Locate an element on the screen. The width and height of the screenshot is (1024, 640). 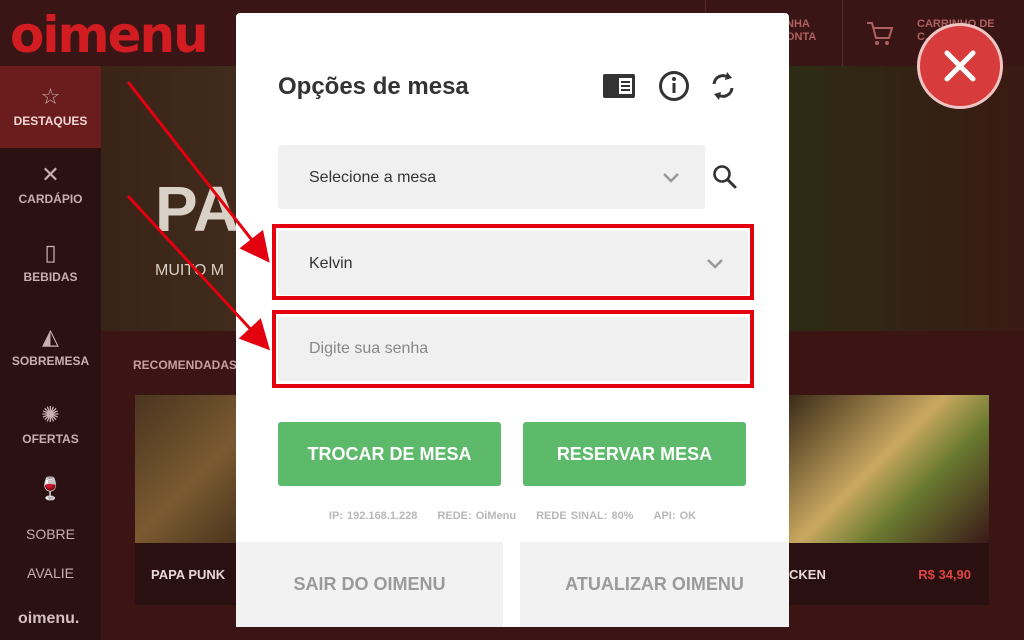
cutlery-icon: ✕ is located at coordinates (50, 174).